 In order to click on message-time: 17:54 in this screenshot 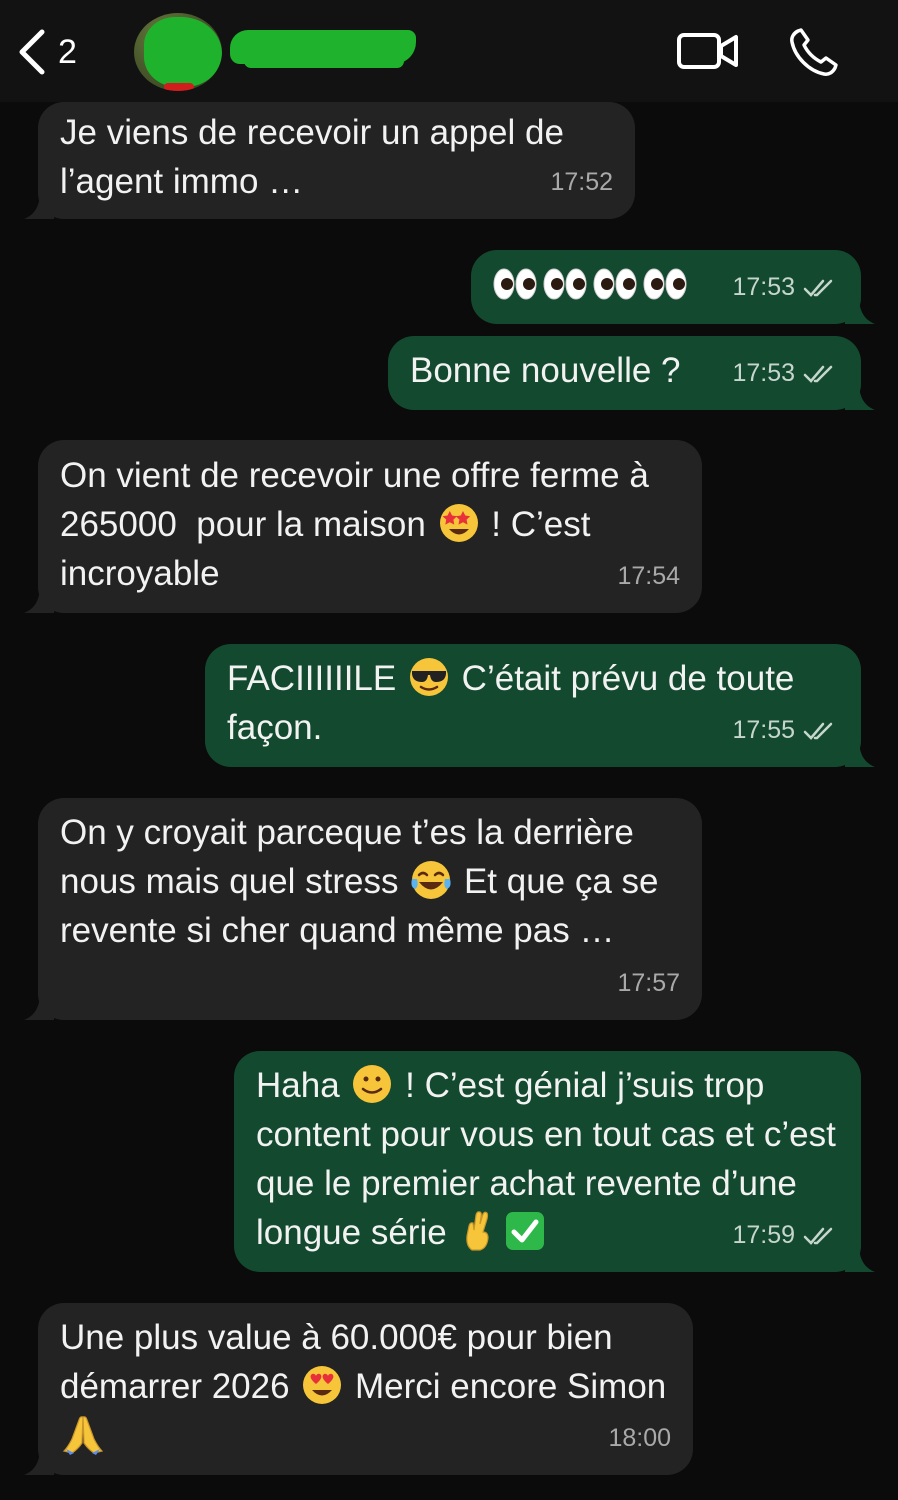, I will do `click(648, 576)`.